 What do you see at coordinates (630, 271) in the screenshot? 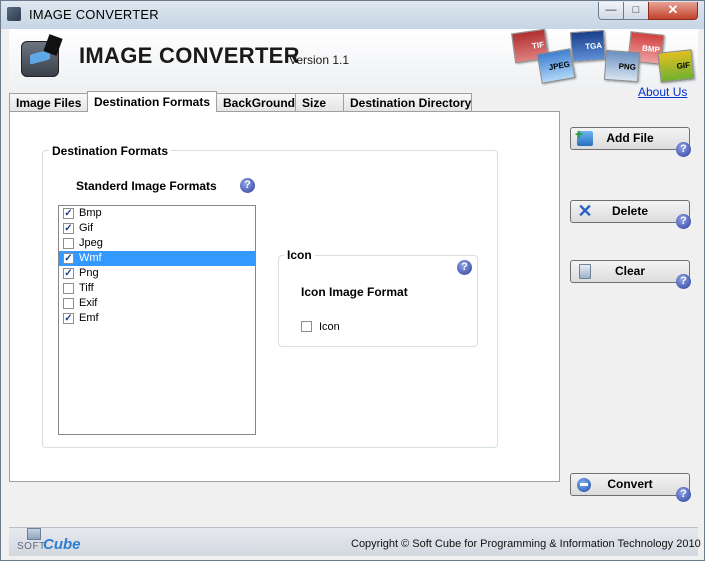
I see `clear-button: Clear` at bounding box center [630, 271].